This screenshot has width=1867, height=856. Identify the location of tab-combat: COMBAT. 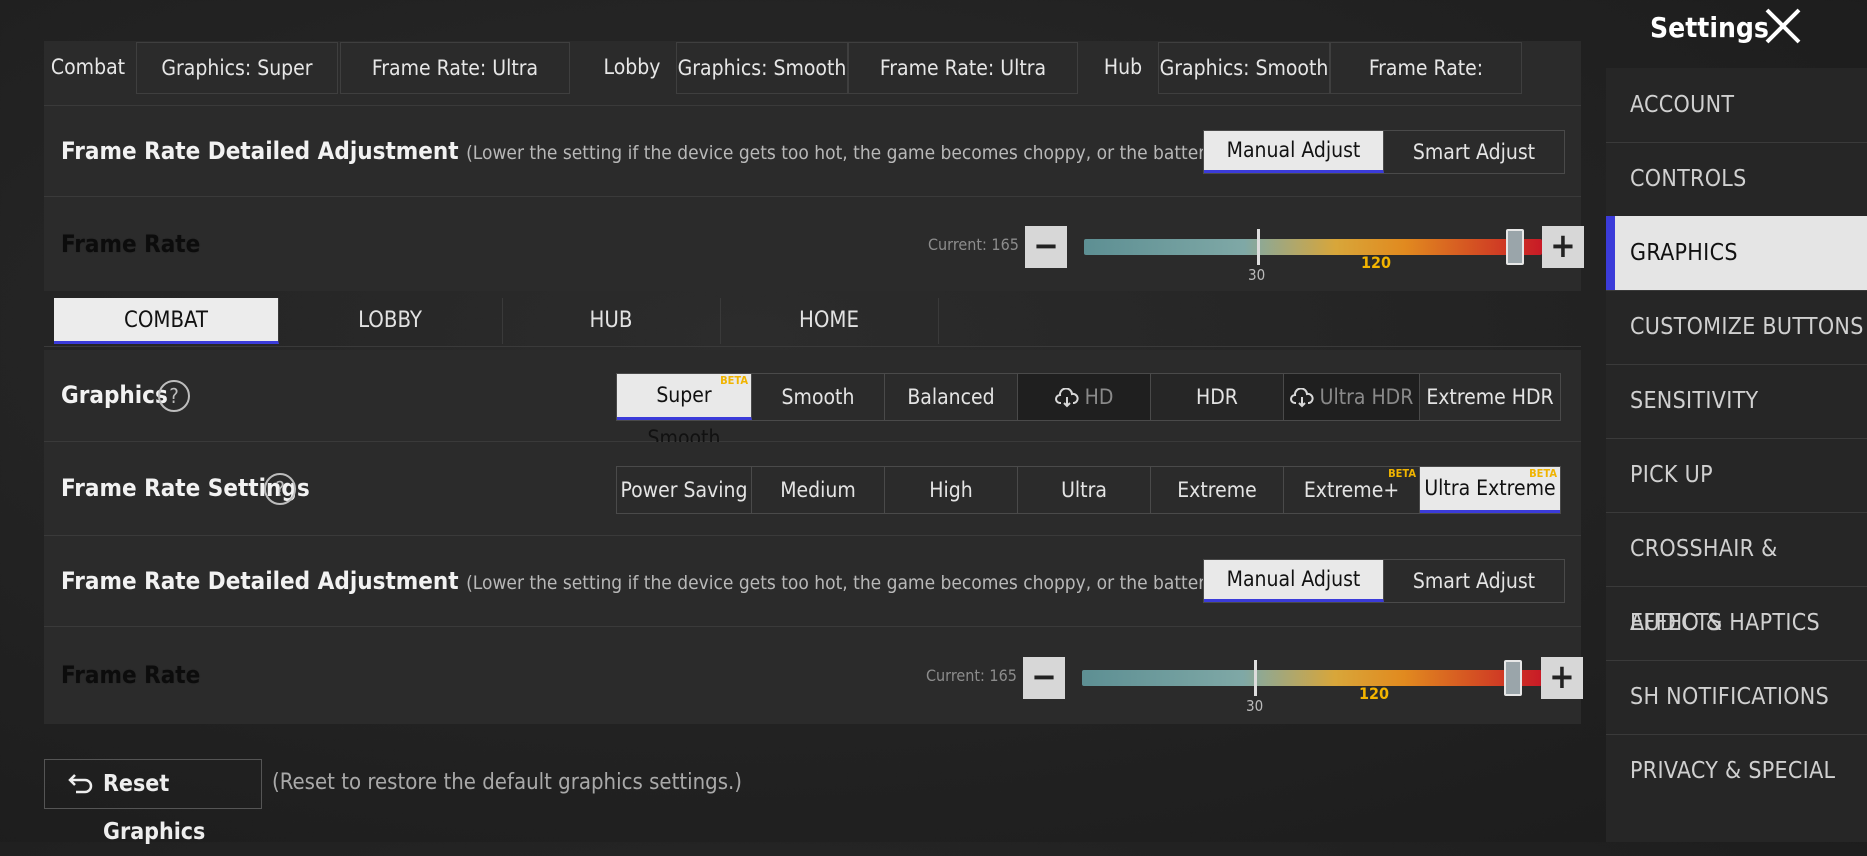
(166, 321).